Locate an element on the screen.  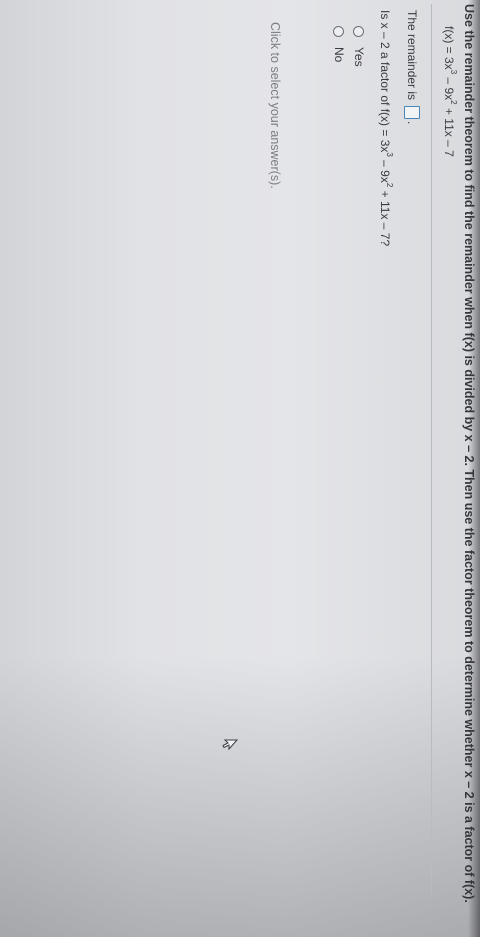
option-no: No is located at coordinates (339, 44).